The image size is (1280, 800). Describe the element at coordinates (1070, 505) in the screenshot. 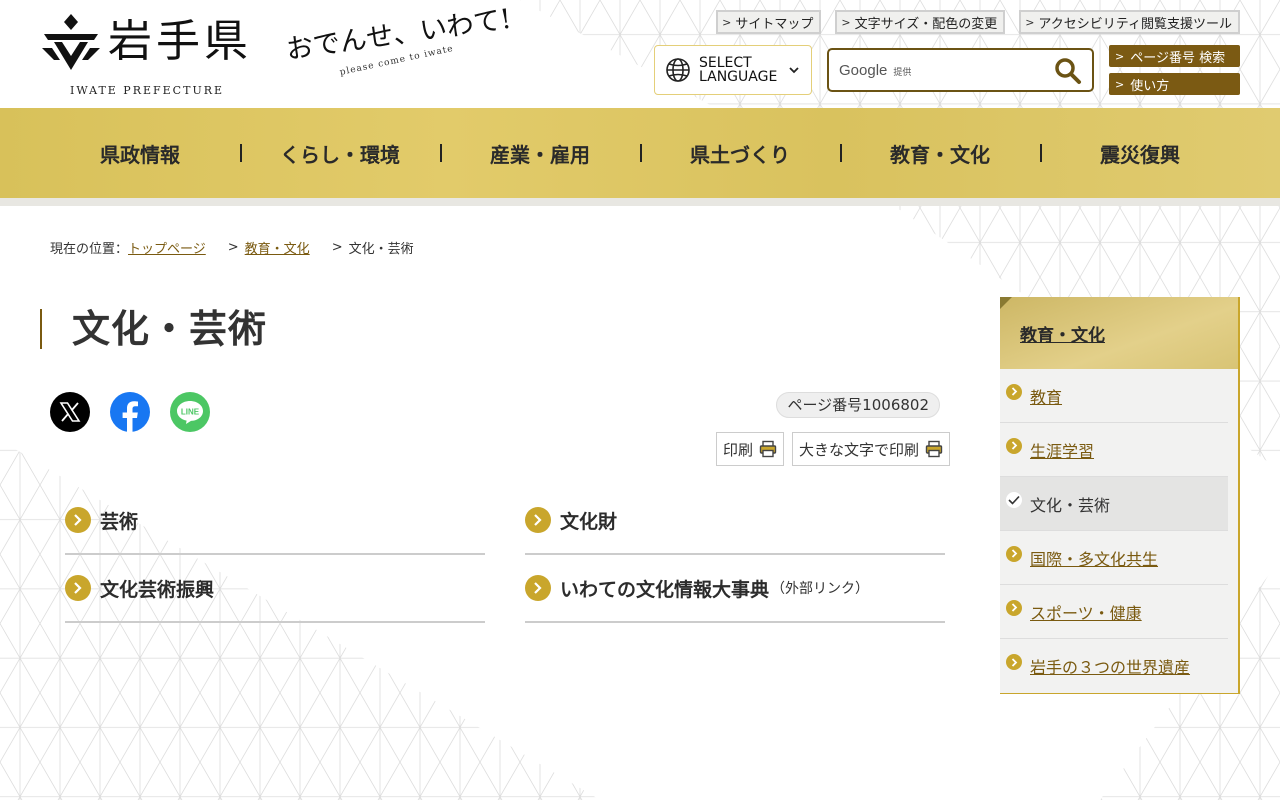

I see `sidebar-item-label: 文化・芸術` at that location.